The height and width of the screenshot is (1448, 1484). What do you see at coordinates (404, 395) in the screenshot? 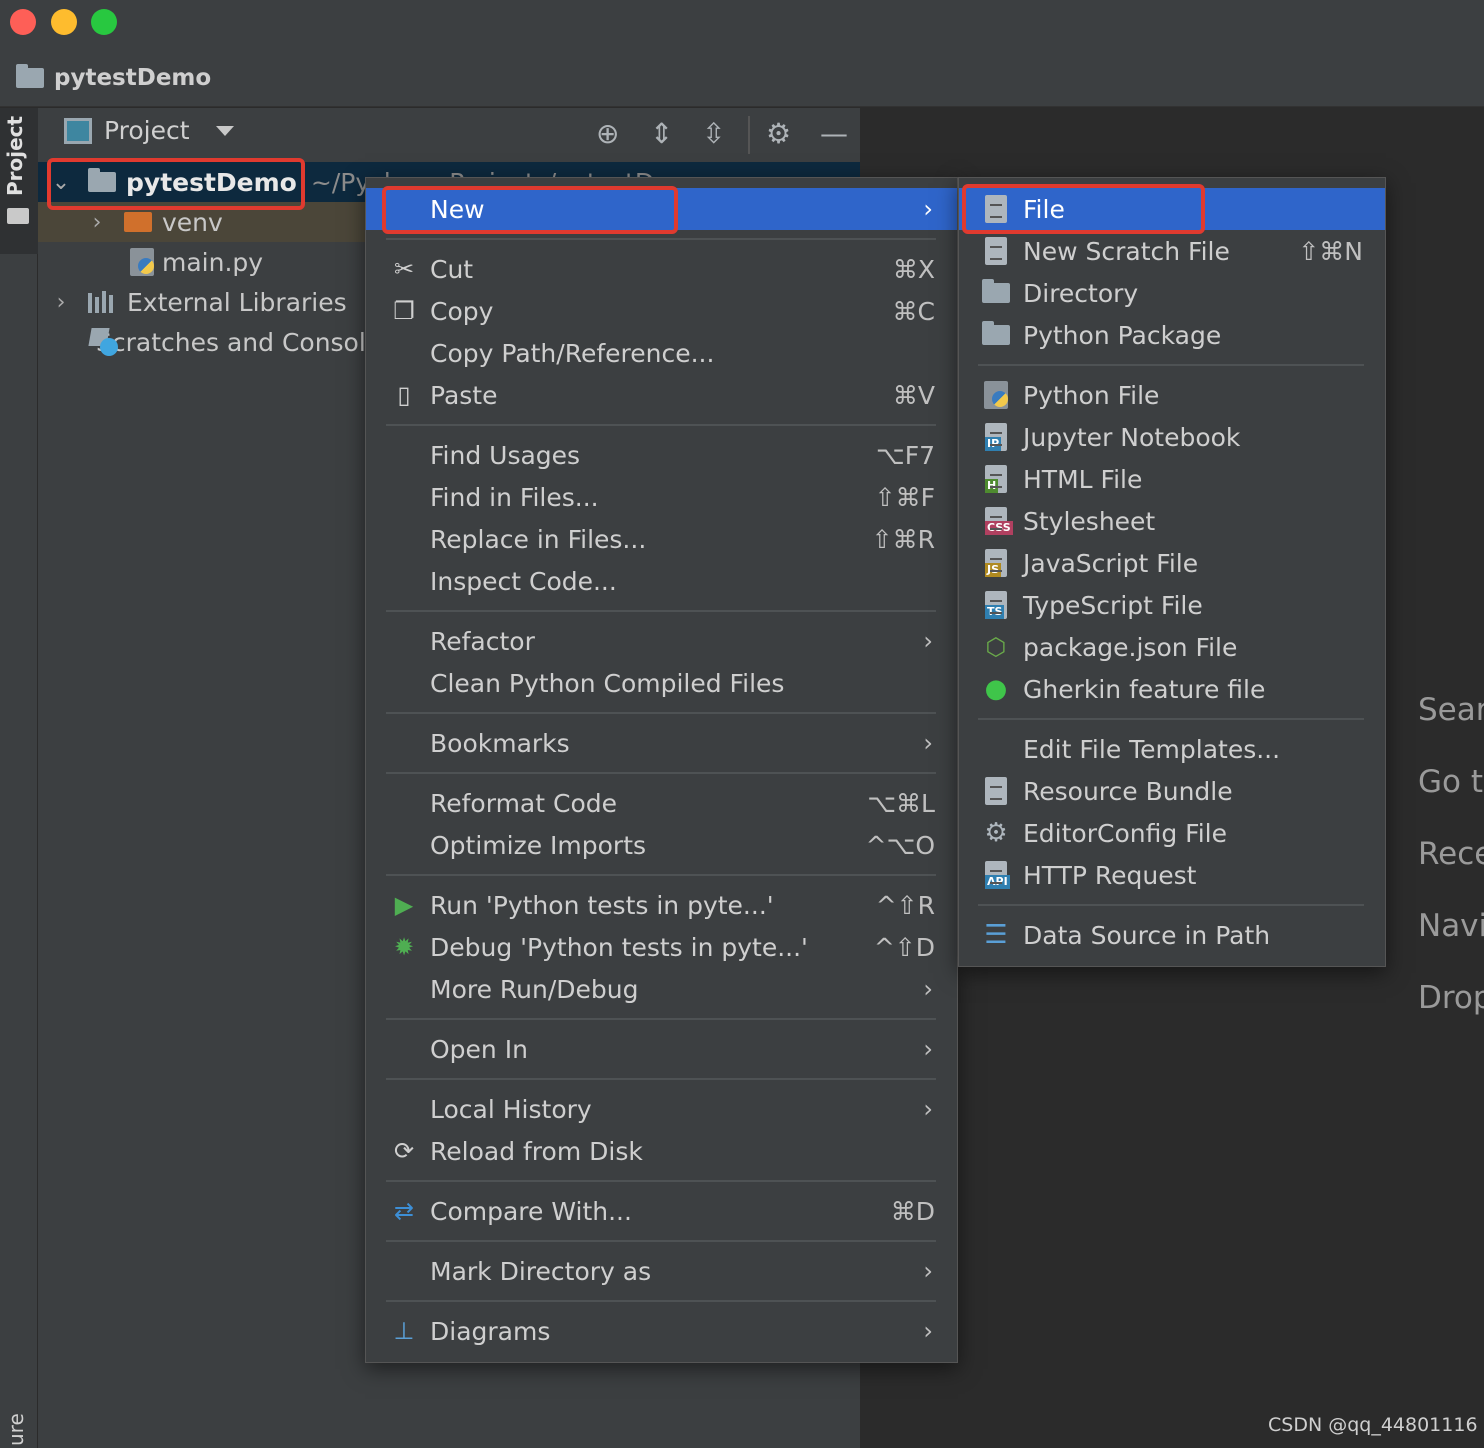
I see `clipboard-icon: ▯` at bounding box center [404, 395].